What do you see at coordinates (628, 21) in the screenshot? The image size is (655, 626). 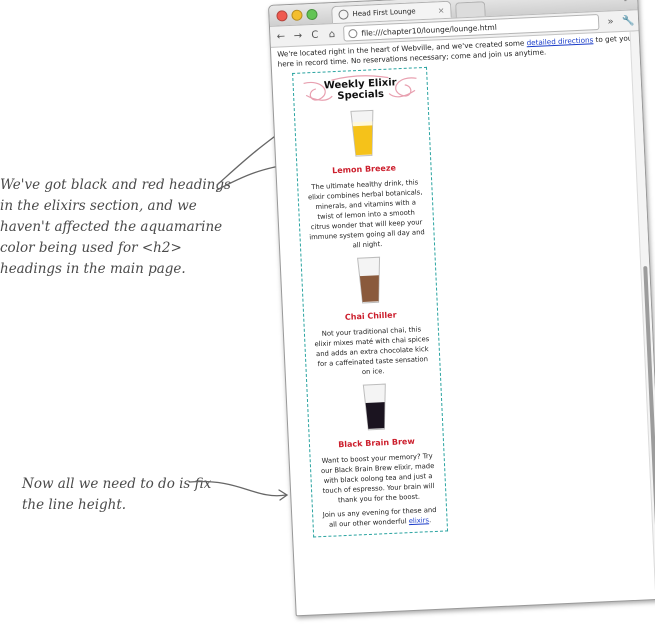 I see `wrench-icon: 🔧` at bounding box center [628, 21].